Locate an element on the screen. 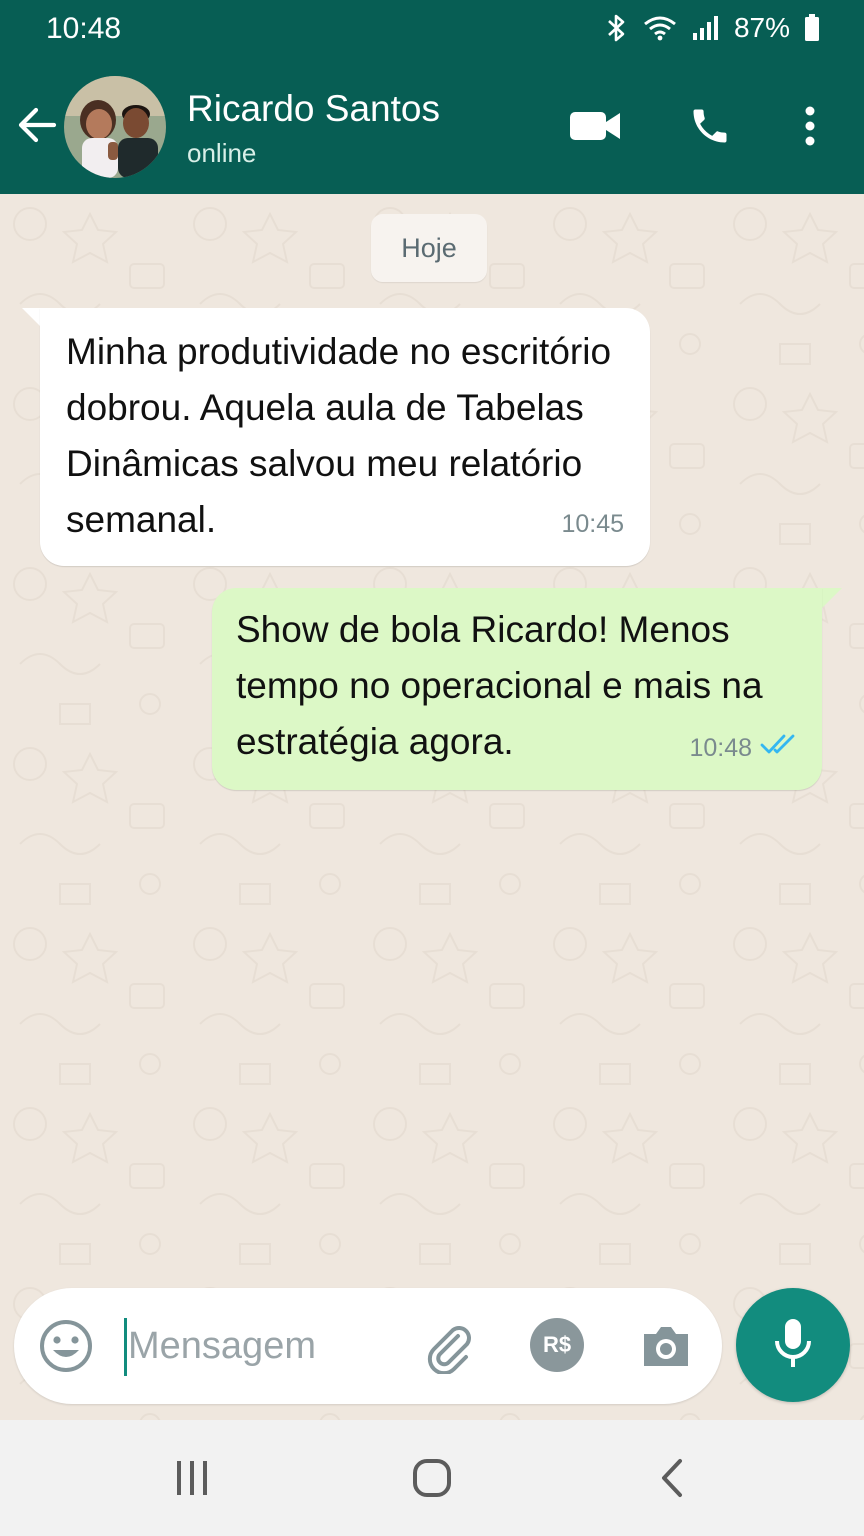 The image size is (864, 1536). status-icons: 87% is located at coordinates (713, 28).